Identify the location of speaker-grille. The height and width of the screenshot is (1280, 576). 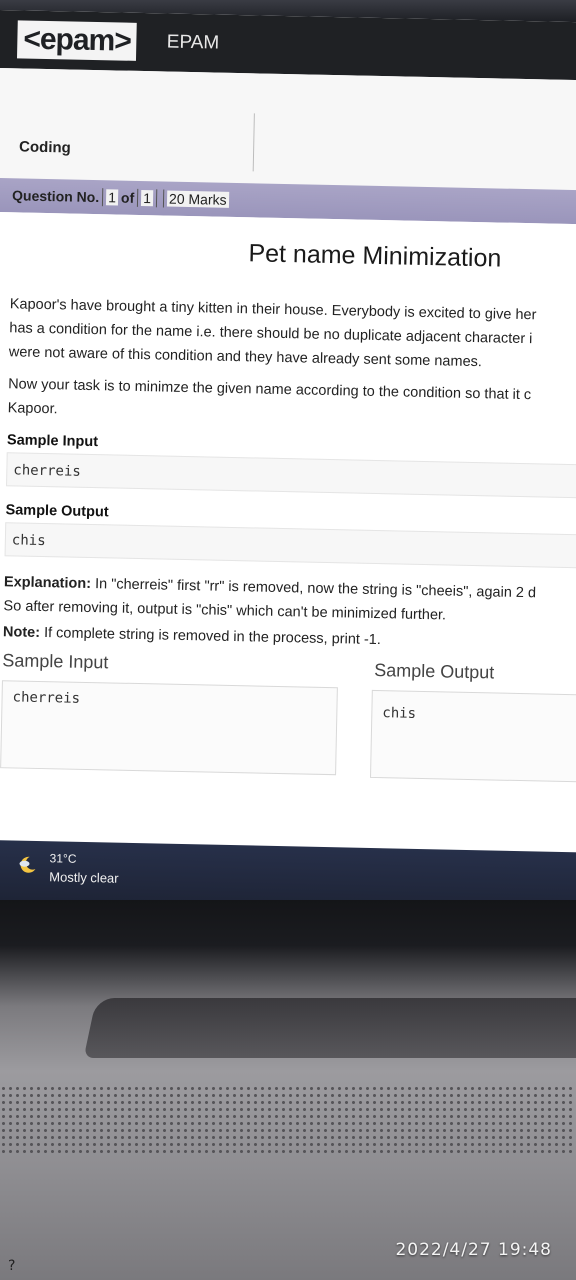
(288, 1120).